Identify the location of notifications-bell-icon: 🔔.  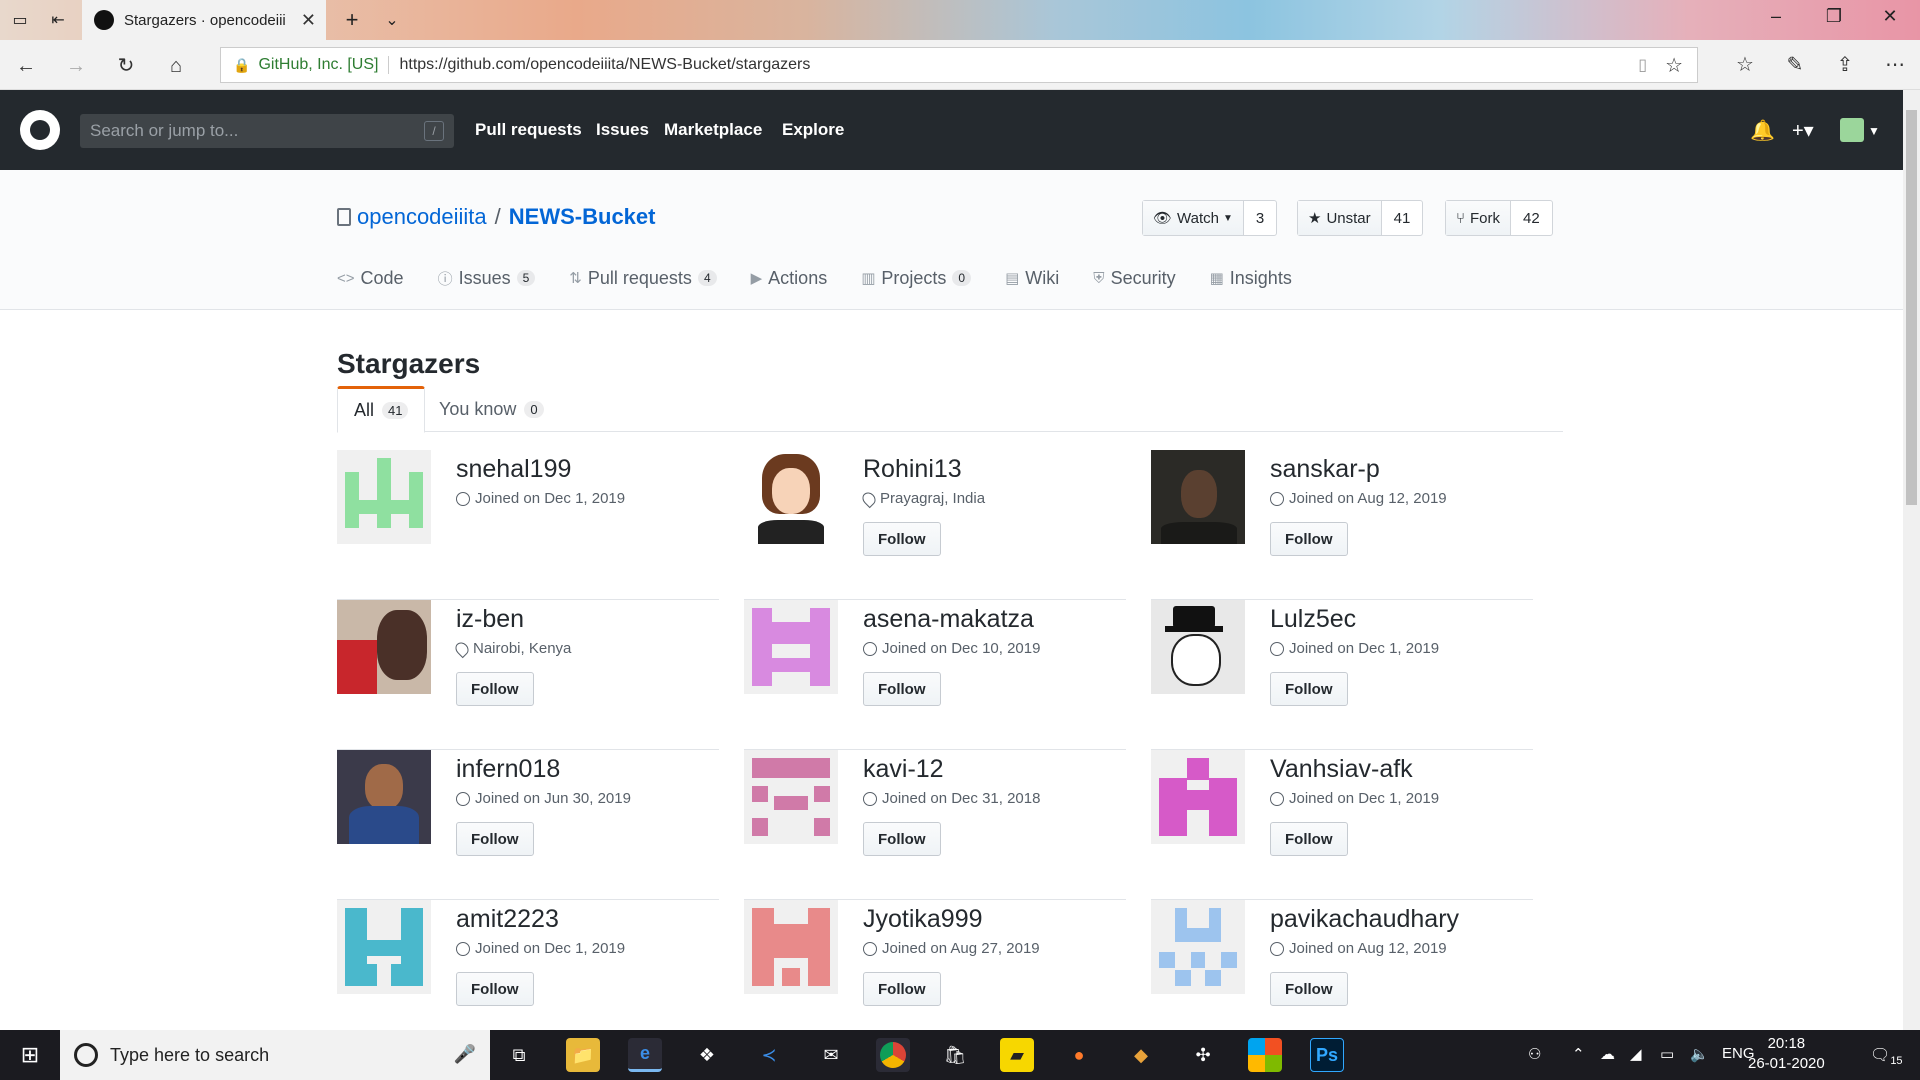
(1762, 130).